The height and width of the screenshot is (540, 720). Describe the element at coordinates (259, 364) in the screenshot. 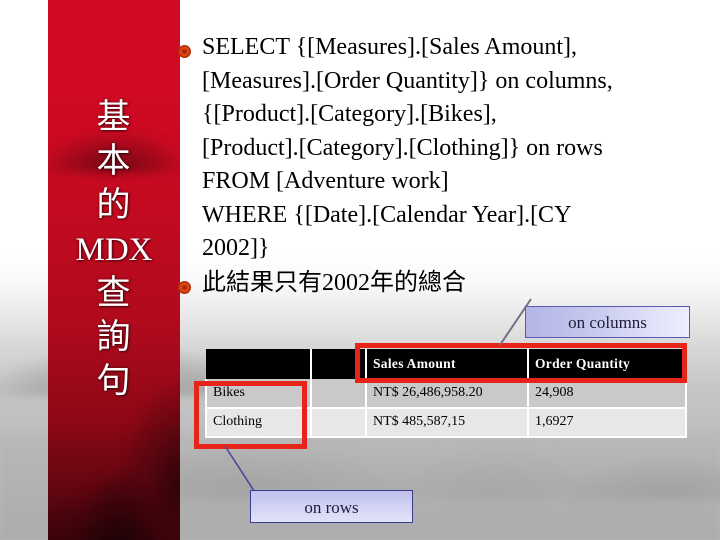

I see `table-corner-cell` at that location.